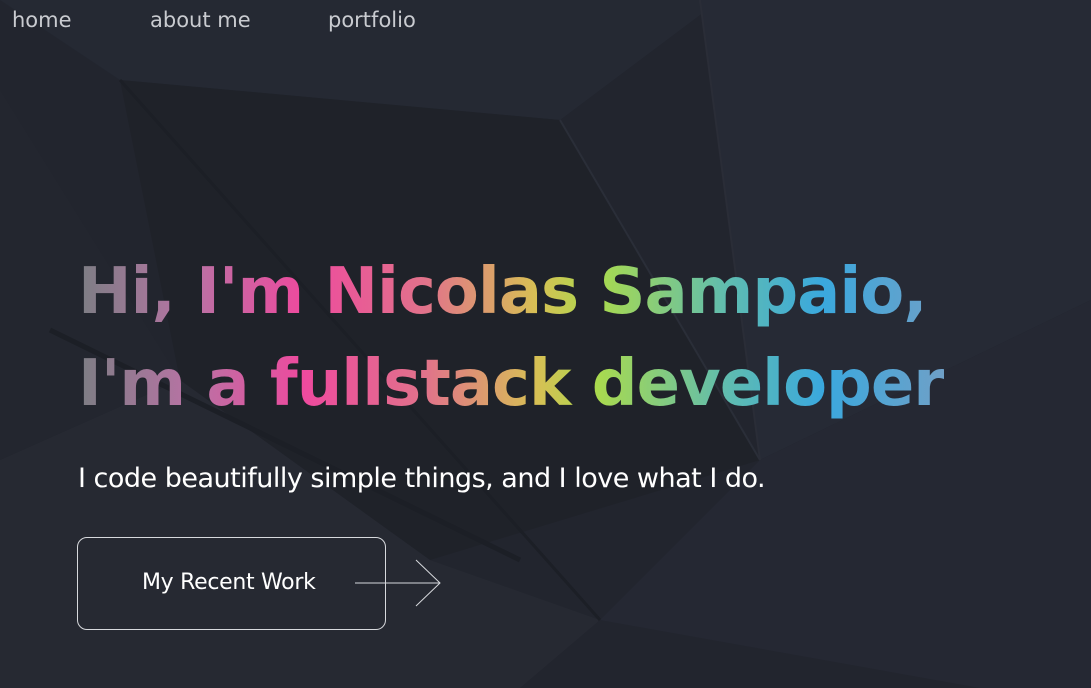  I want to click on arrow-right-icon, so click(398, 583).